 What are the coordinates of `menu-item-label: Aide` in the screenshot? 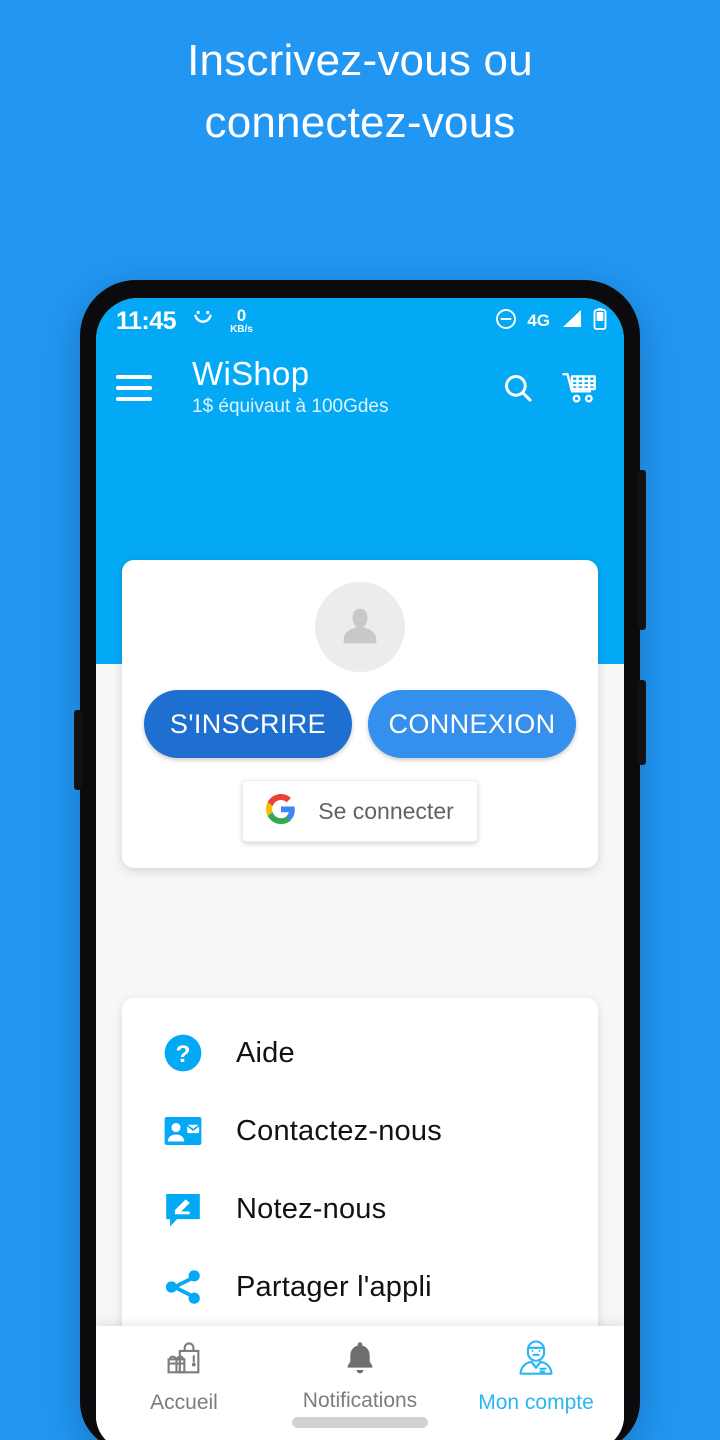 It's located at (265, 1052).